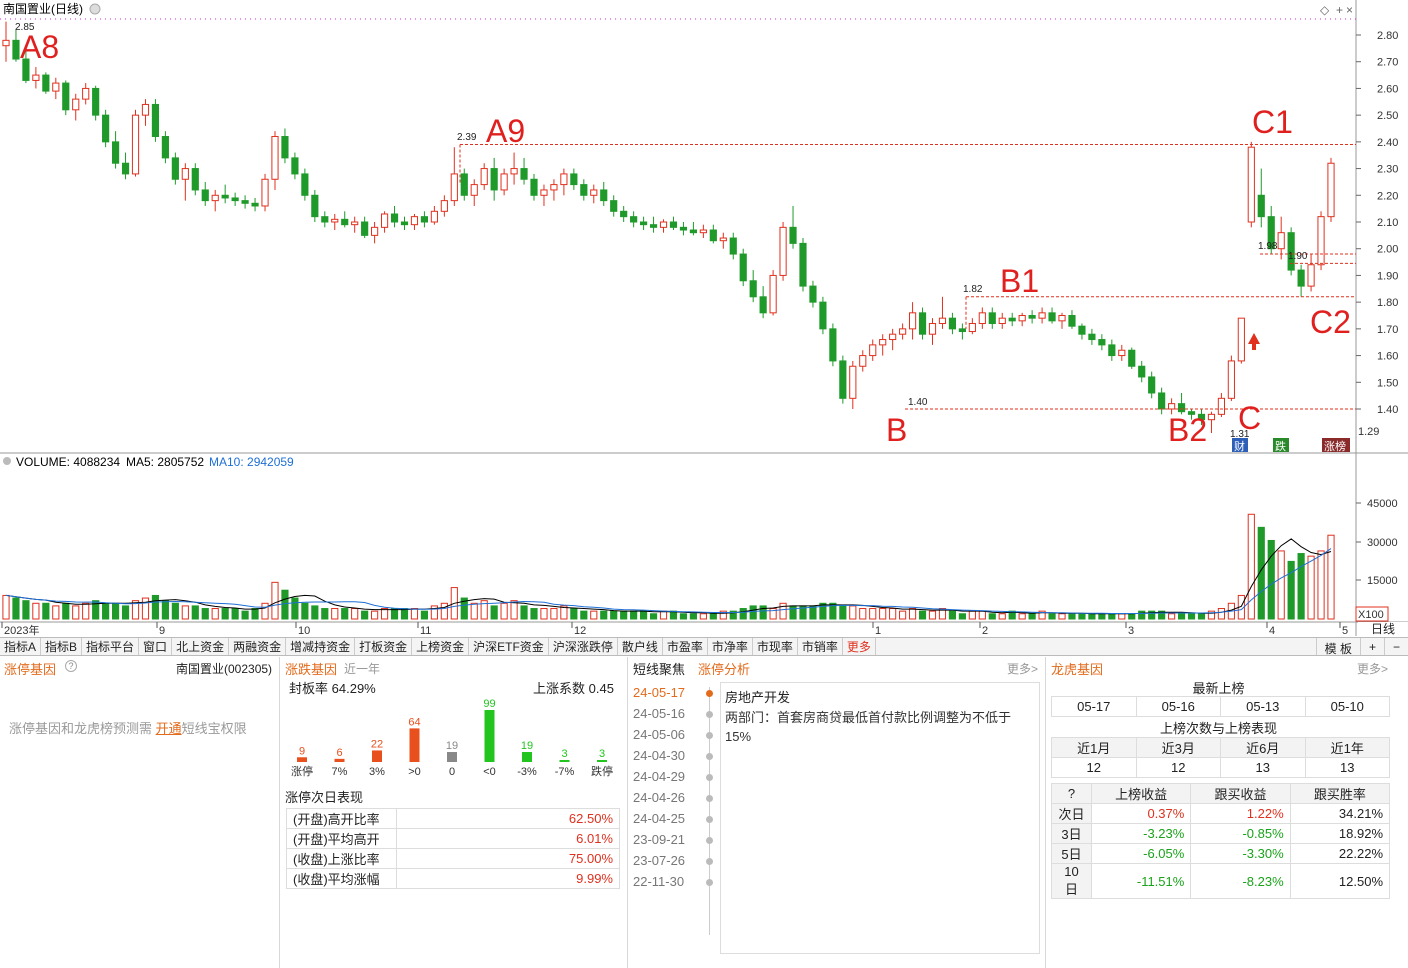 Image resolution: width=1408 pixels, height=968 pixels. What do you see at coordinates (564, 754) in the screenshot?
I see `dist-value: 3` at bounding box center [564, 754].